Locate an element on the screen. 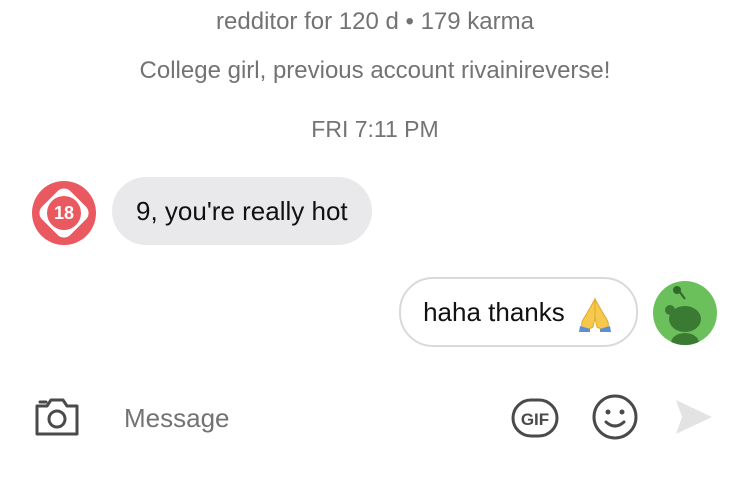 The image size is (750, 481). gif-icon: GIF is located at coordinates (535, 418).